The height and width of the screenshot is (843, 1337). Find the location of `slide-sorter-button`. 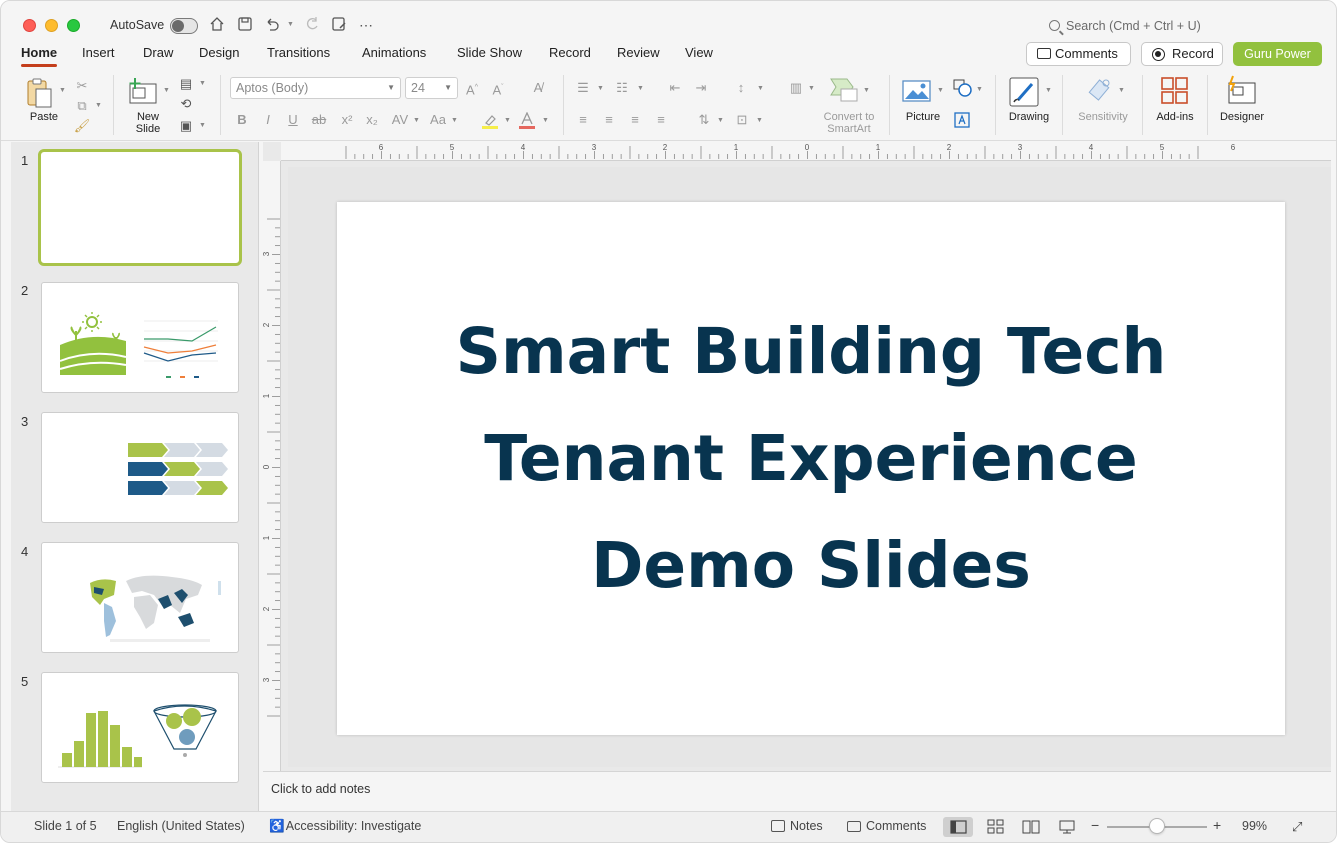

slide-sorter-button is located at coordinates (996, 827).